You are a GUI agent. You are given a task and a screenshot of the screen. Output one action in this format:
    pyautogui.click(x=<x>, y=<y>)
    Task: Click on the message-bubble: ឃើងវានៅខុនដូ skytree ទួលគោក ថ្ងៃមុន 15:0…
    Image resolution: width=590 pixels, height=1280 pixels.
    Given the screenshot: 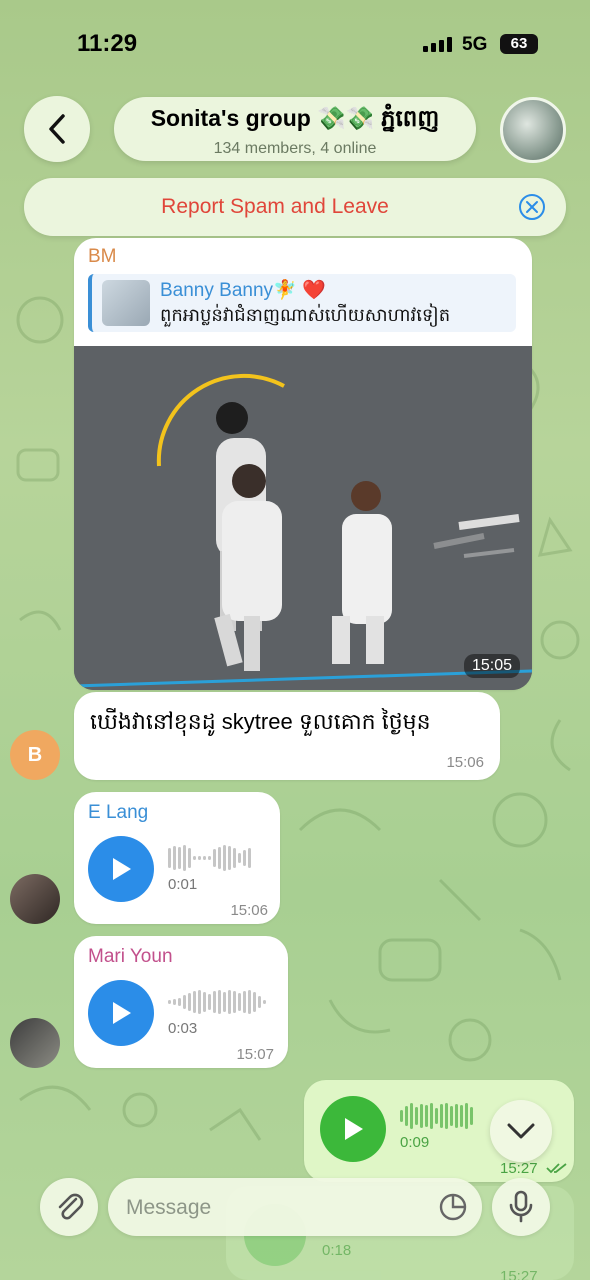 What is the action you would take?
    pyautogui.click(x=287, y=736)
    